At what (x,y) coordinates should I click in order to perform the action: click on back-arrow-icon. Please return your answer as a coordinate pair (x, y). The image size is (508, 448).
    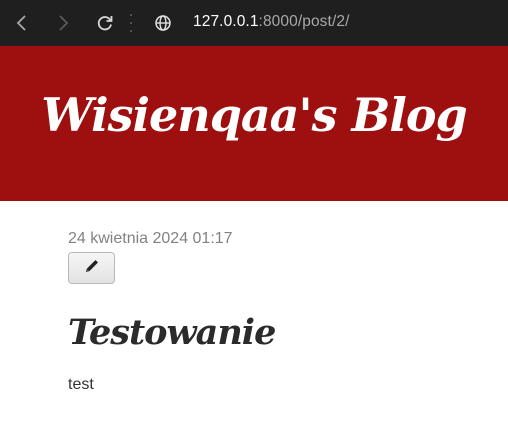
    Looking at the image, I should click on (22, 23).